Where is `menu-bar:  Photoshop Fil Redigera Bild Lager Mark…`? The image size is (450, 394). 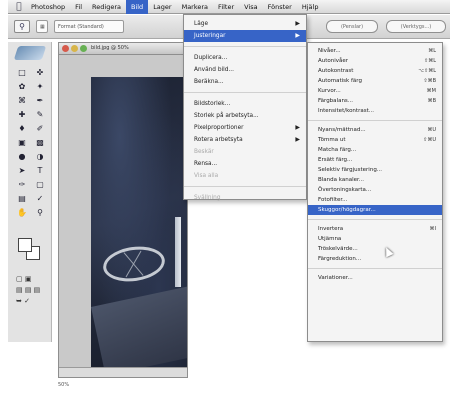 menu-bar:  Photoshop Fil Redigera Bild Lager Mark… is located at coordinates (229, 7).